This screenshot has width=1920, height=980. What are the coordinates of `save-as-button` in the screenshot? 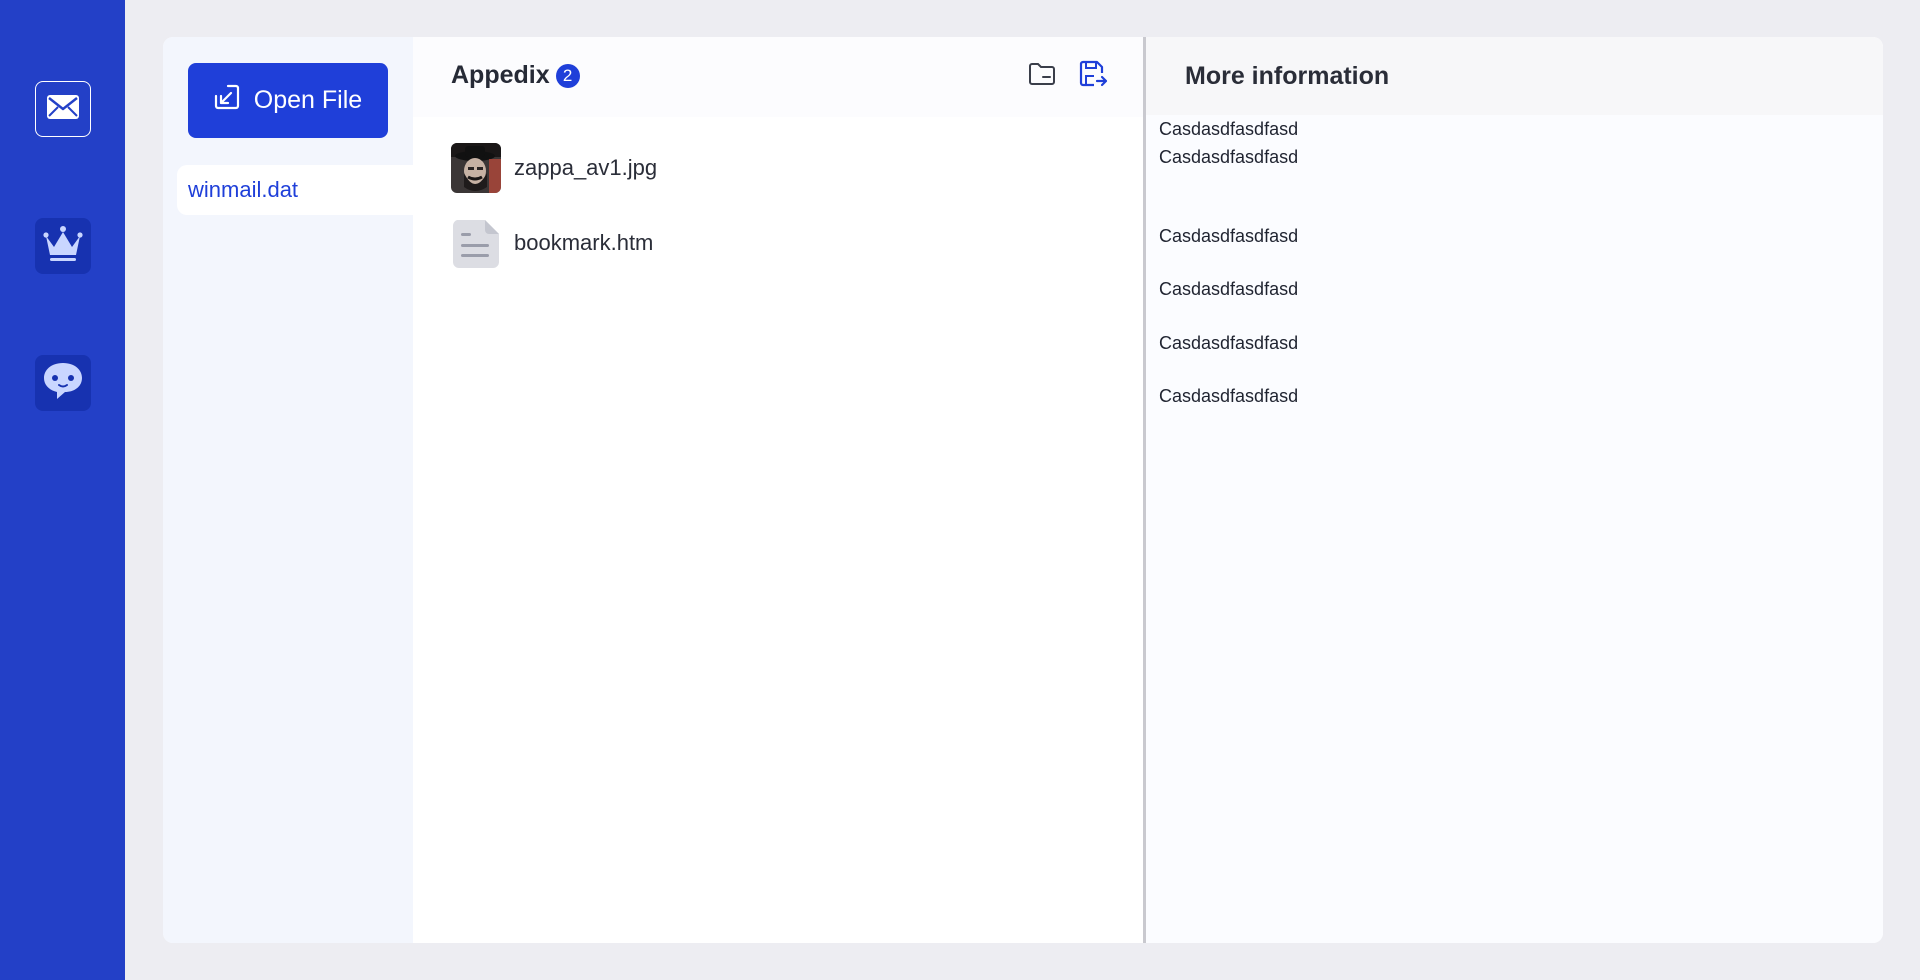 It's located at (1093, 76).